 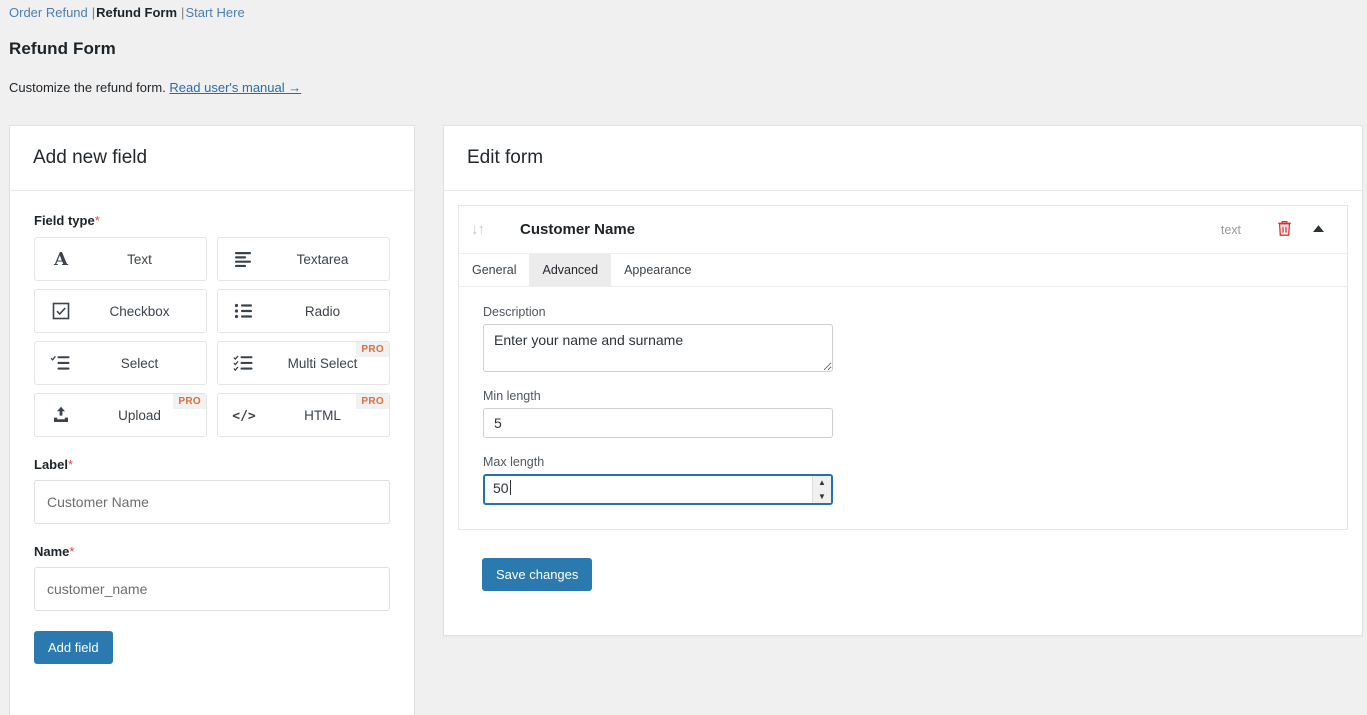 What do you see at coordinates (501, 488) in the screenshot?
I see `max-length-value: 50` at bounding box center [501, 488].